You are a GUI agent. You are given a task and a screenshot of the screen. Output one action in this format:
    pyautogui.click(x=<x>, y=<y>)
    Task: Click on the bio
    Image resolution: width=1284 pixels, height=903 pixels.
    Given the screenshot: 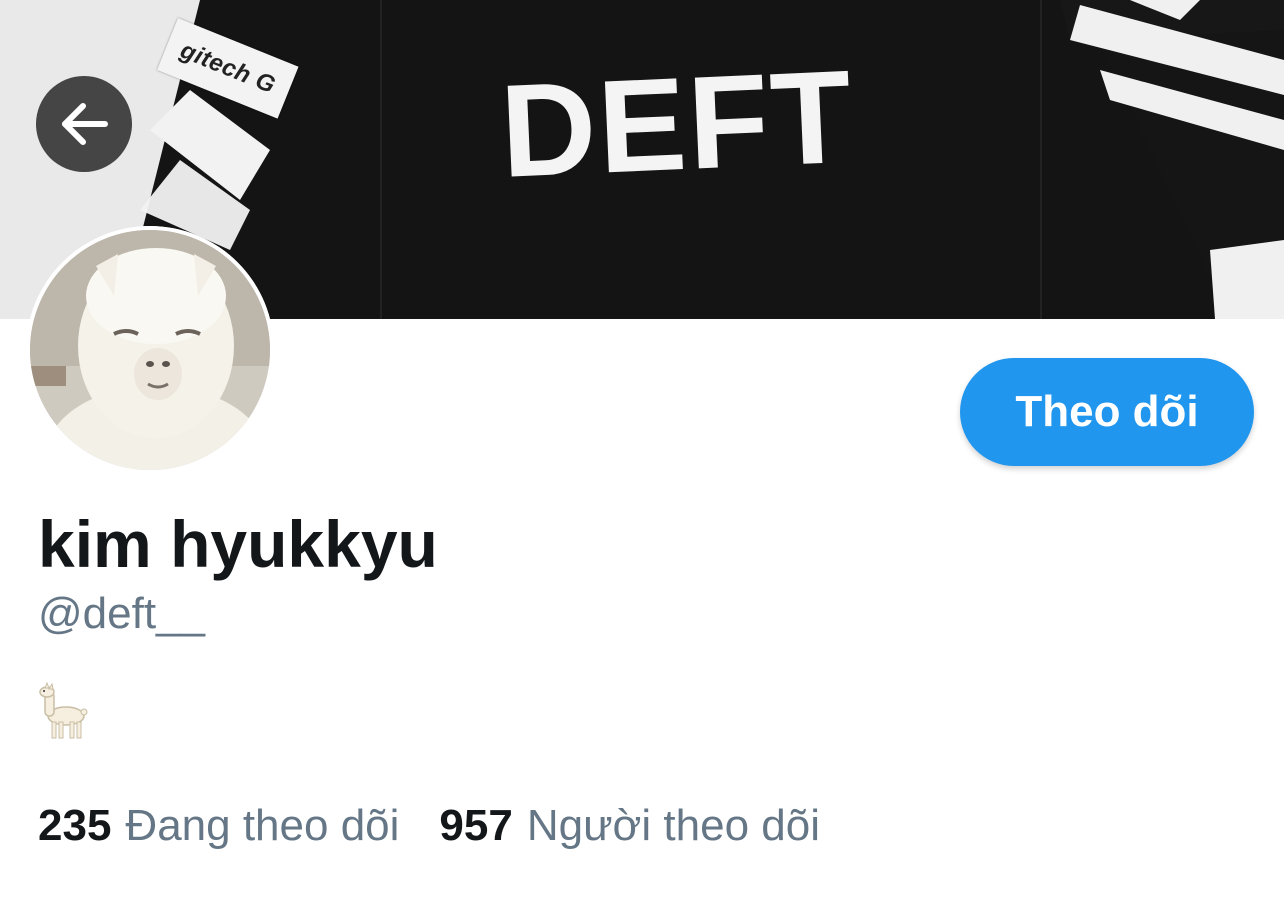 What is the action you would take?
    pyautogui.click(x=64, y=711)
    